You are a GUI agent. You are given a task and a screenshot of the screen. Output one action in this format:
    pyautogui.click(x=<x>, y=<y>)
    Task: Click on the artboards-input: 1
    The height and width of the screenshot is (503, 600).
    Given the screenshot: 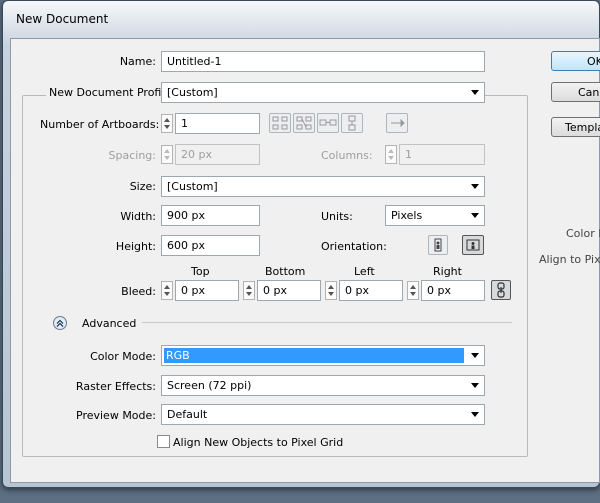 What is the action you would take?
    pyautogui.click(x=217, y=123)
    